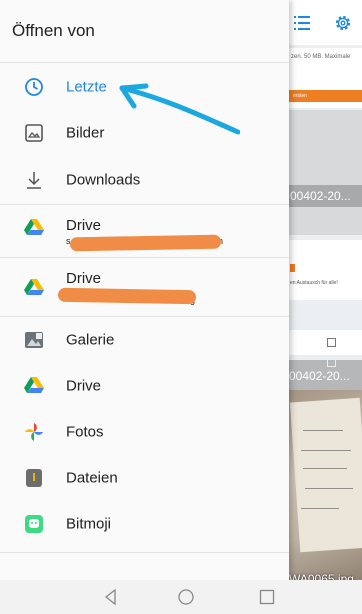 This screenshot has height=614, width=362. What do you see at coordinates (111, 597) in the screenshot?
I see `back-nav-icon` at bounding box center [111, 597].